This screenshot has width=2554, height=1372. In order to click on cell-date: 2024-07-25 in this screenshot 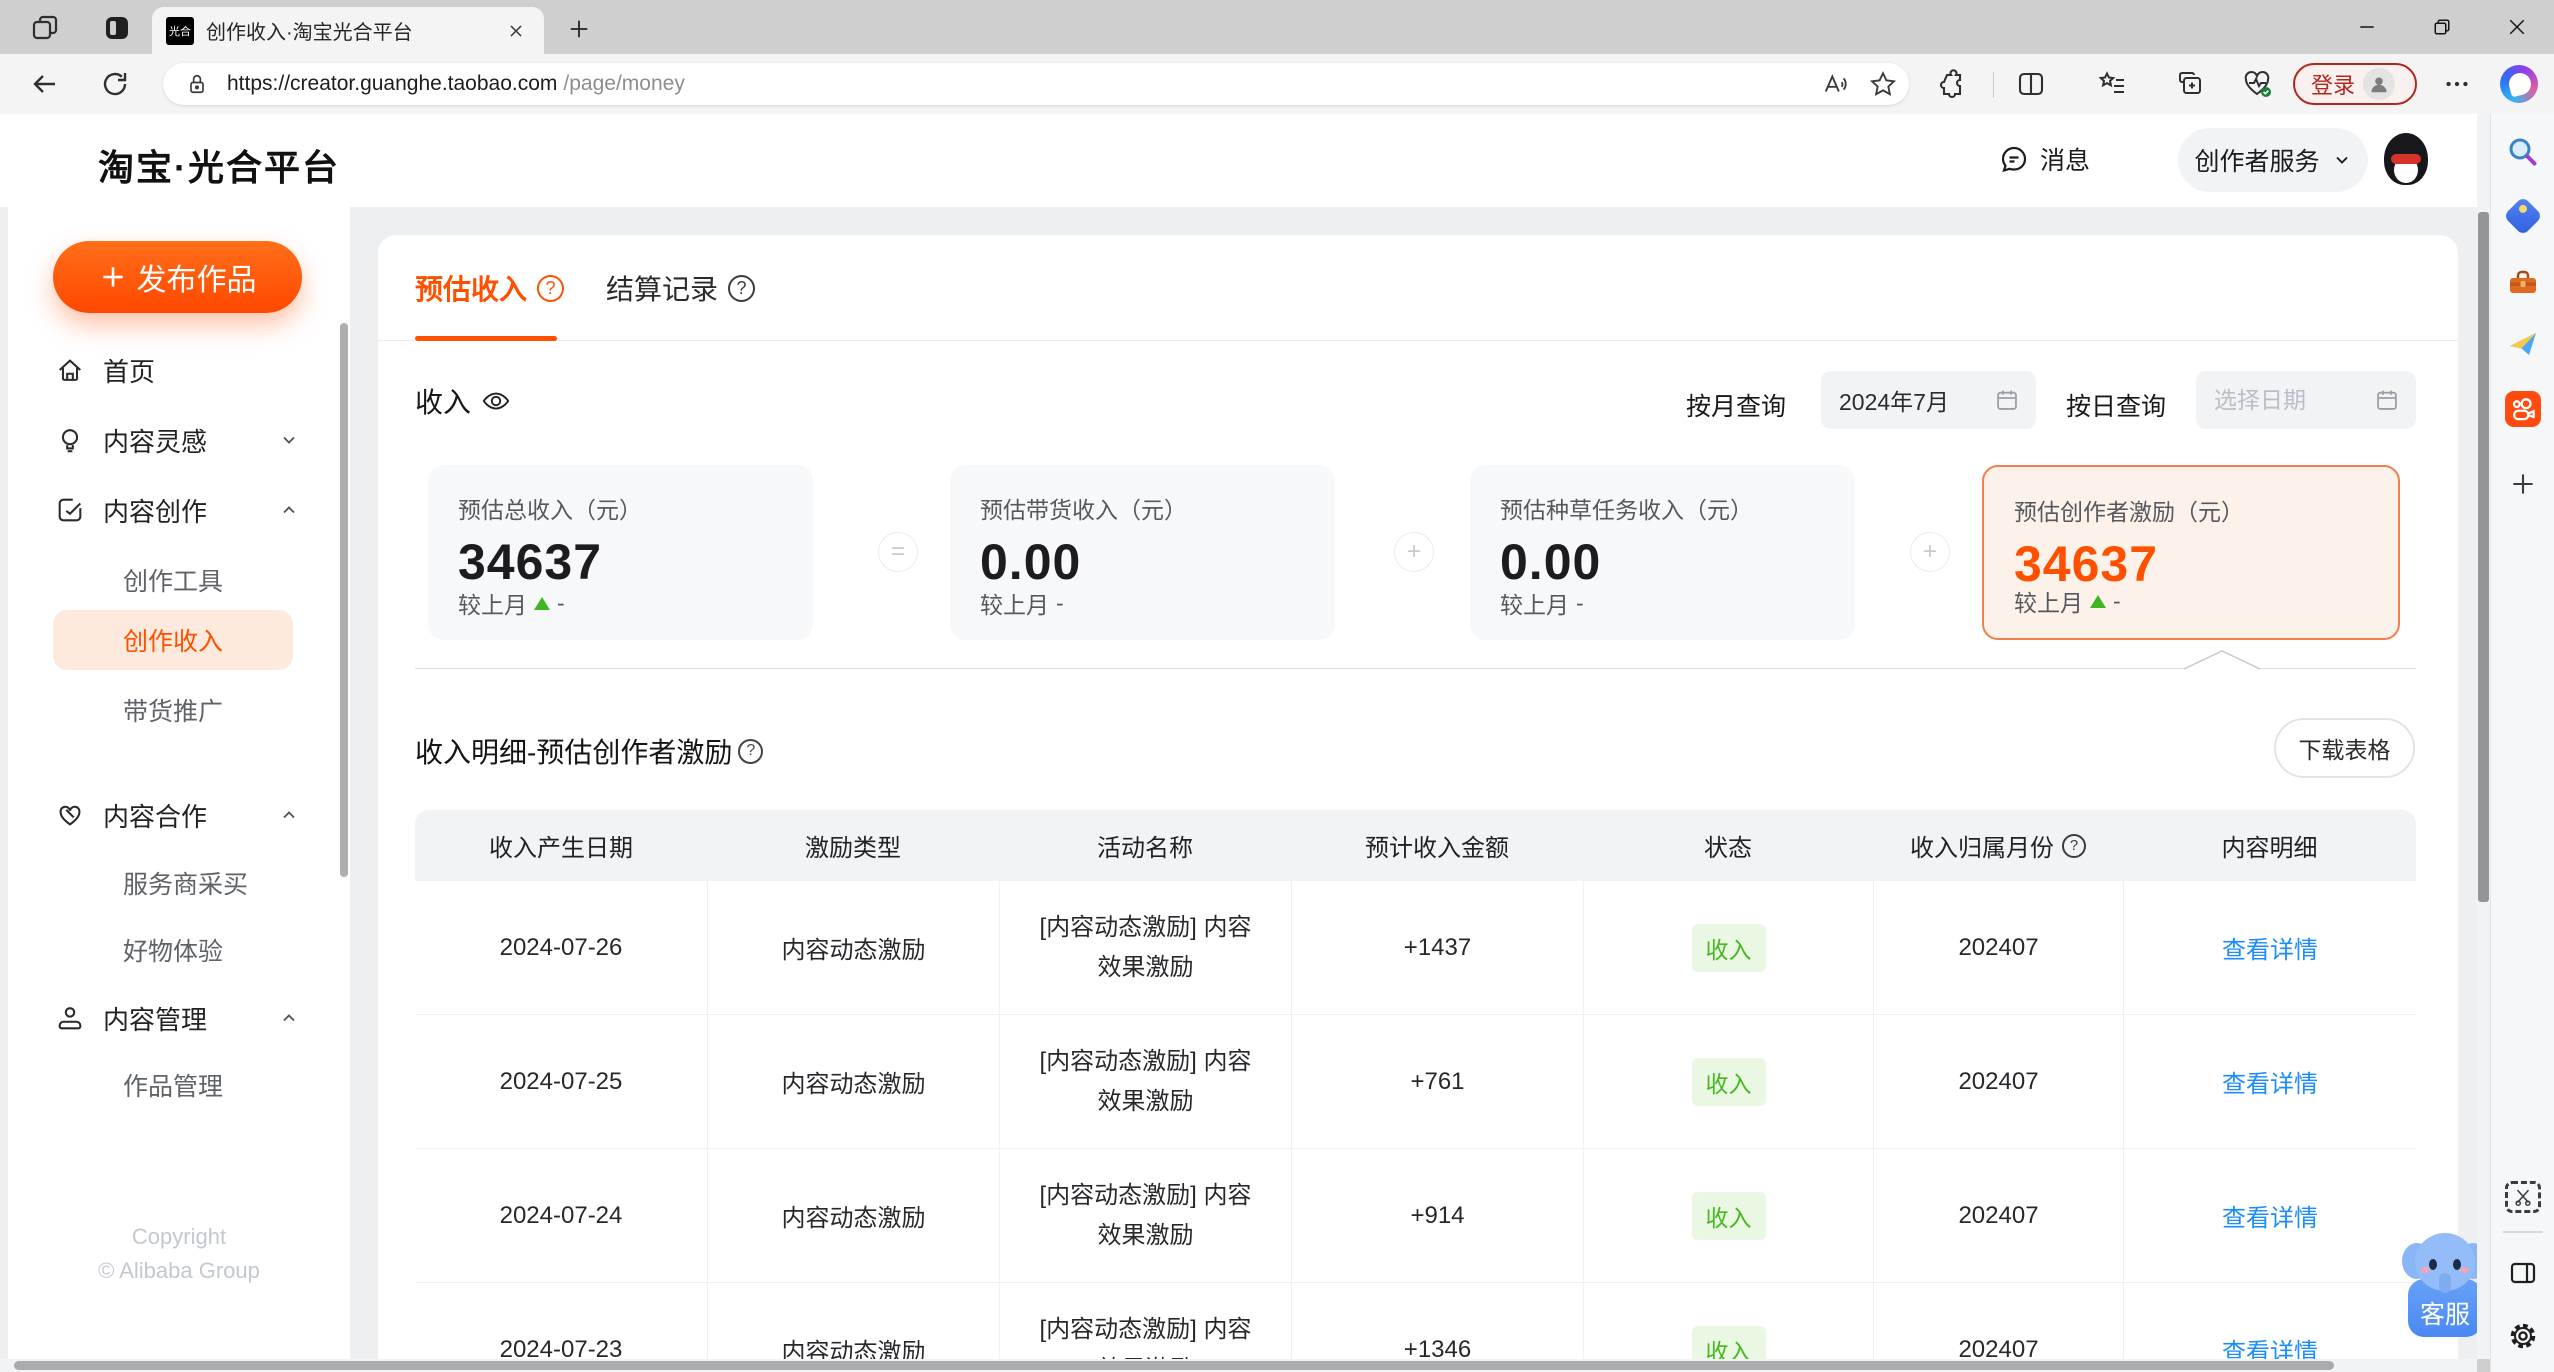, I will do `click(561, 1081)`.